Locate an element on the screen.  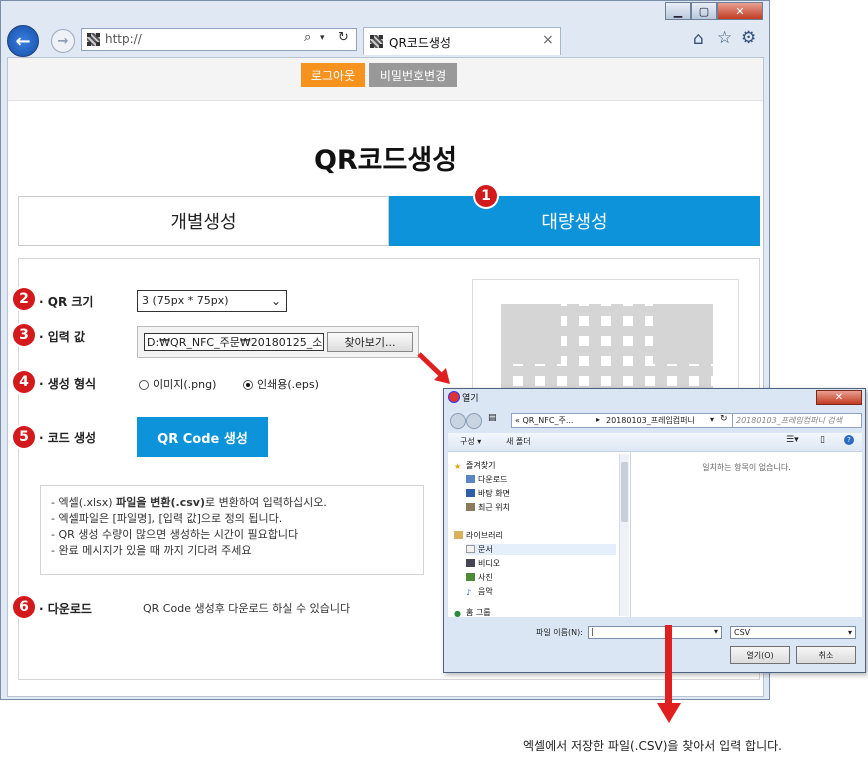
tree-homegroup: ● 홈 그룹 is located at coordinates (472, 612).